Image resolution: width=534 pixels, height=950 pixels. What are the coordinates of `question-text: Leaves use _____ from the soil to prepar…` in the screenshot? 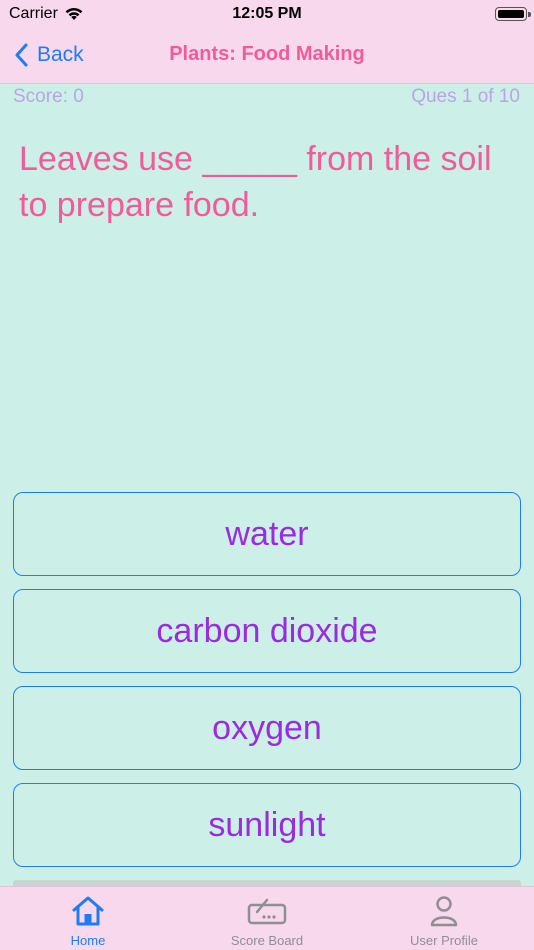 It's located at (255, 182).